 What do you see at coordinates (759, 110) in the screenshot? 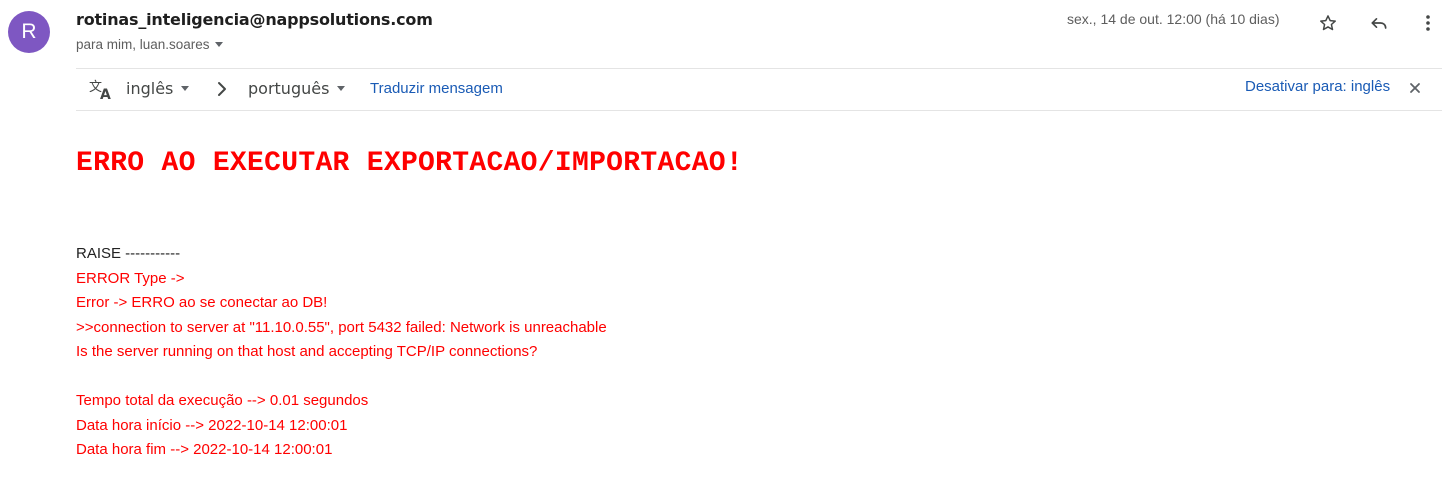
I see `translation-bar-divider` at bounding box center [759, 110].